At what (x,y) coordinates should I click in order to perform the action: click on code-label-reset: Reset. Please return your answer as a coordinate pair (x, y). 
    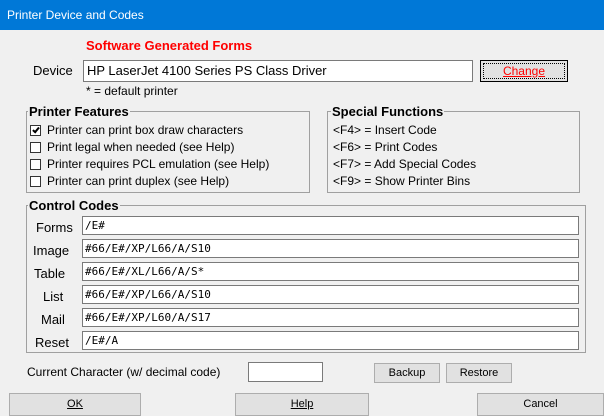
    Looking at the image, I should click on (52, 342).